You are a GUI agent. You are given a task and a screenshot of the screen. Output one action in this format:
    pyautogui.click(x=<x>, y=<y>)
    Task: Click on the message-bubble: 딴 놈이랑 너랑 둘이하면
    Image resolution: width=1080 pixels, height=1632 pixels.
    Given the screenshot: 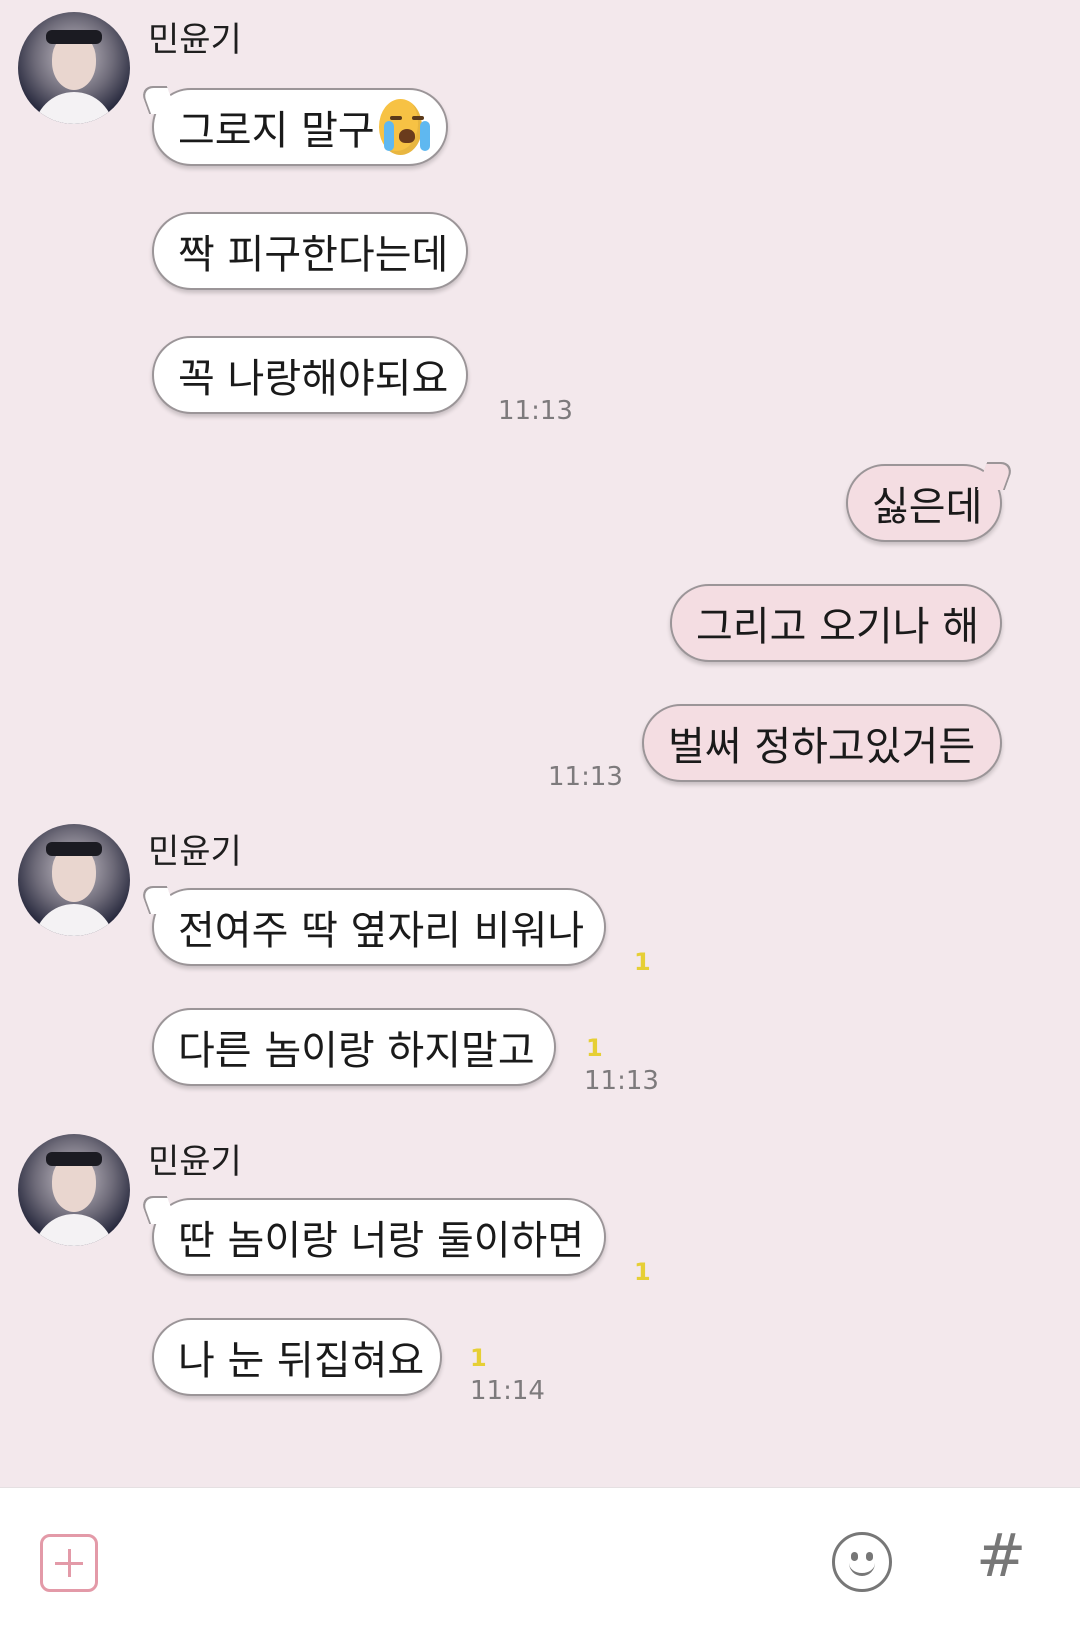 What is the action you would take?
    pyautogui.click(x=379, y=1237)
    